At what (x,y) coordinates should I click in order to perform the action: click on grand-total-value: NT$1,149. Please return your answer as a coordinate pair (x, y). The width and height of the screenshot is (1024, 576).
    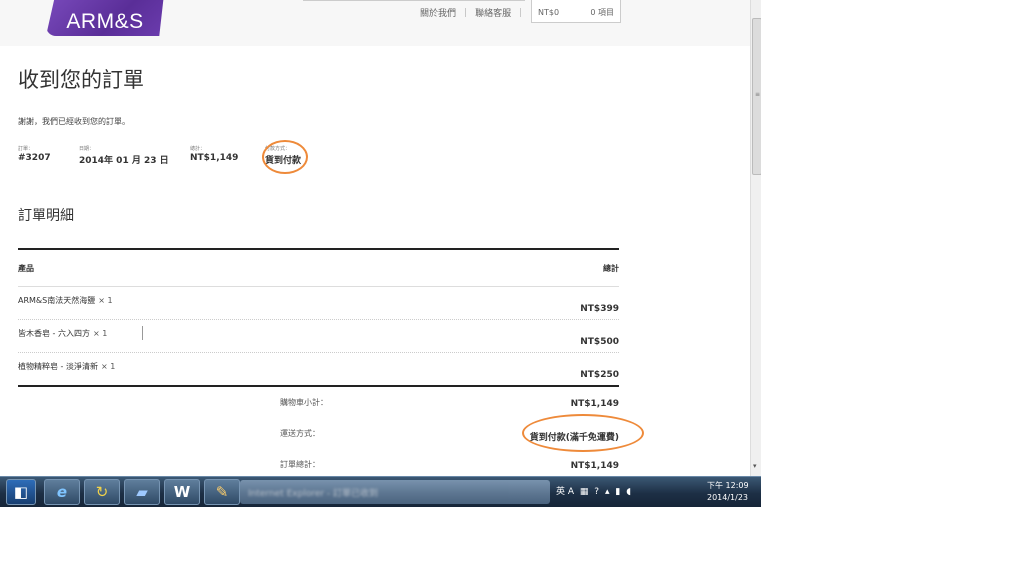
    Looking at the image, I should click on (594, 466).